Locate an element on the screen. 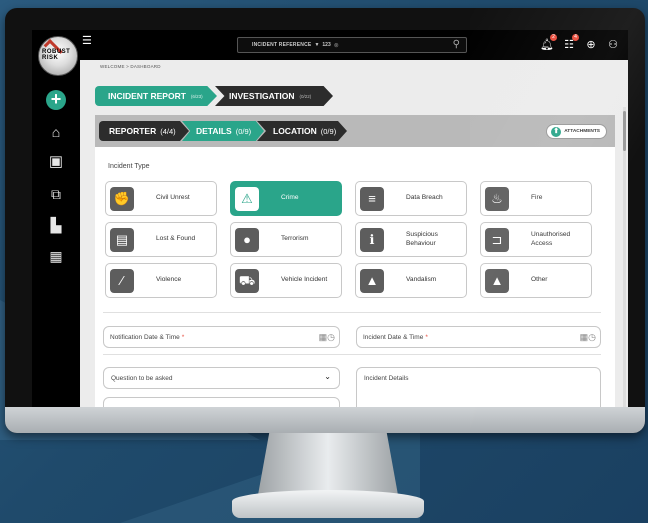  incident-type-fire: ♨ Fire is located at coordinates (536, 198).